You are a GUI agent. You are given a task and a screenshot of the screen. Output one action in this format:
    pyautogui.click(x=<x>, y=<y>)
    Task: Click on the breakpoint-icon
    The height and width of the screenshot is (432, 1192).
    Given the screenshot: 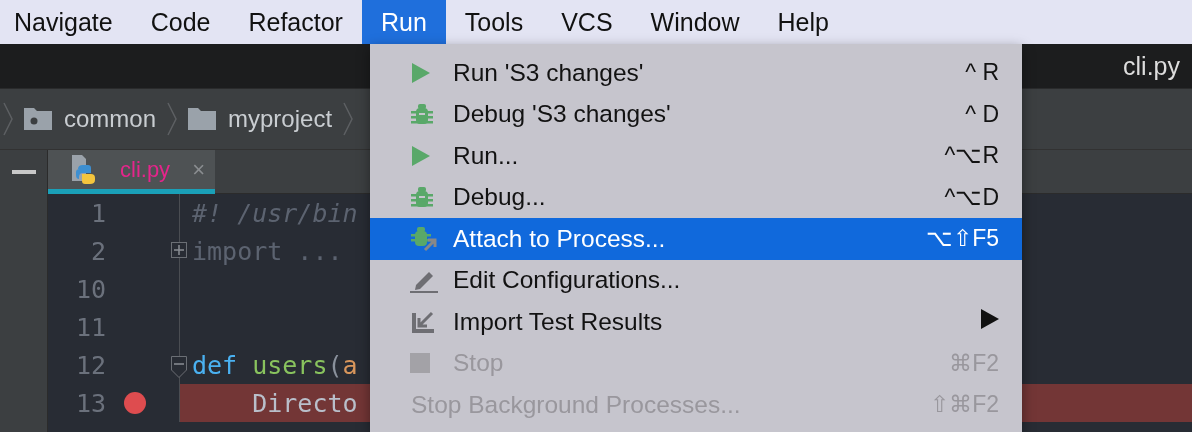 What is the action you would take?
    pyautogui.click(x=134, y=403)
    